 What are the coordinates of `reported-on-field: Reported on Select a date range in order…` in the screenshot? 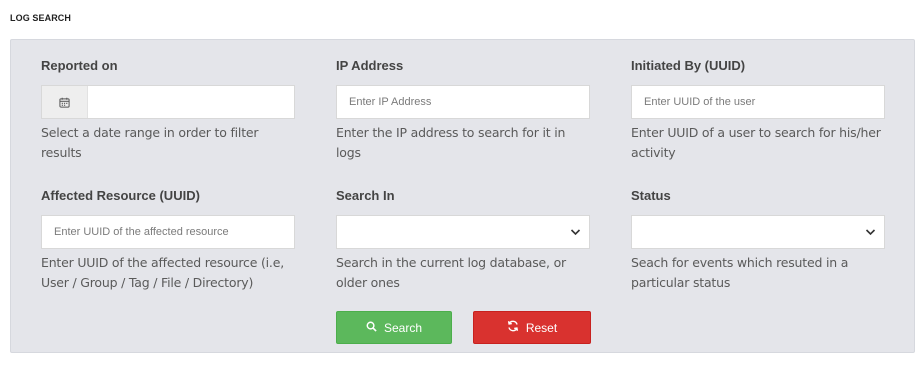 It's located at (168, 110).